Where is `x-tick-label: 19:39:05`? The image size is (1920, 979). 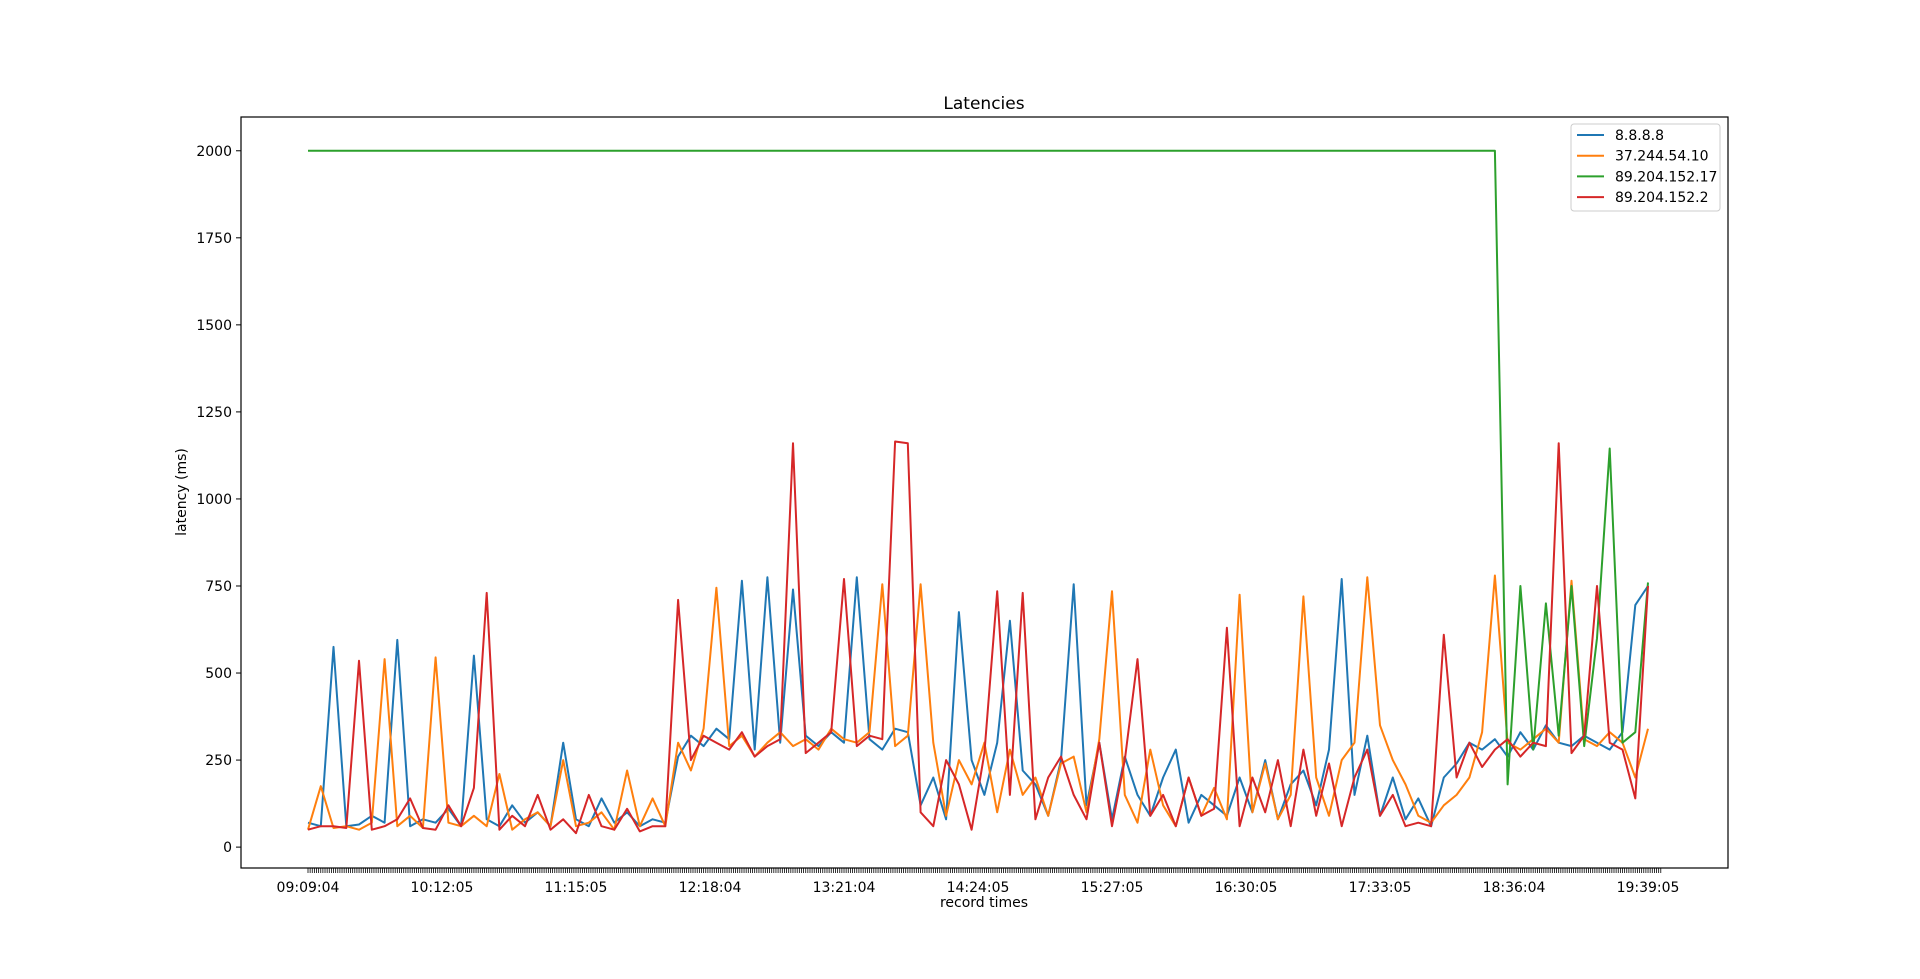 x-tick-label: 19:39:05 is located at coordinates (1648, 888).